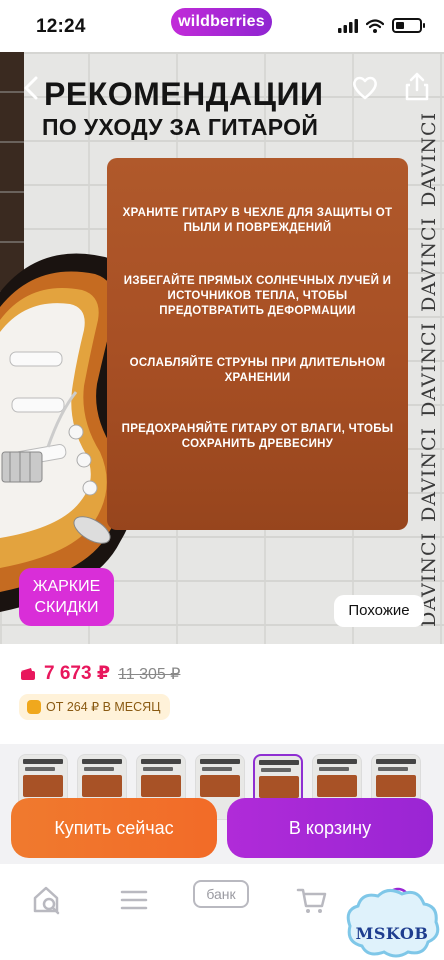 The image size is (444, 960). What do you see at coordinates (48, 900) in the screenshot?
I see `home-search-icon` at bounding box center [48, 900].